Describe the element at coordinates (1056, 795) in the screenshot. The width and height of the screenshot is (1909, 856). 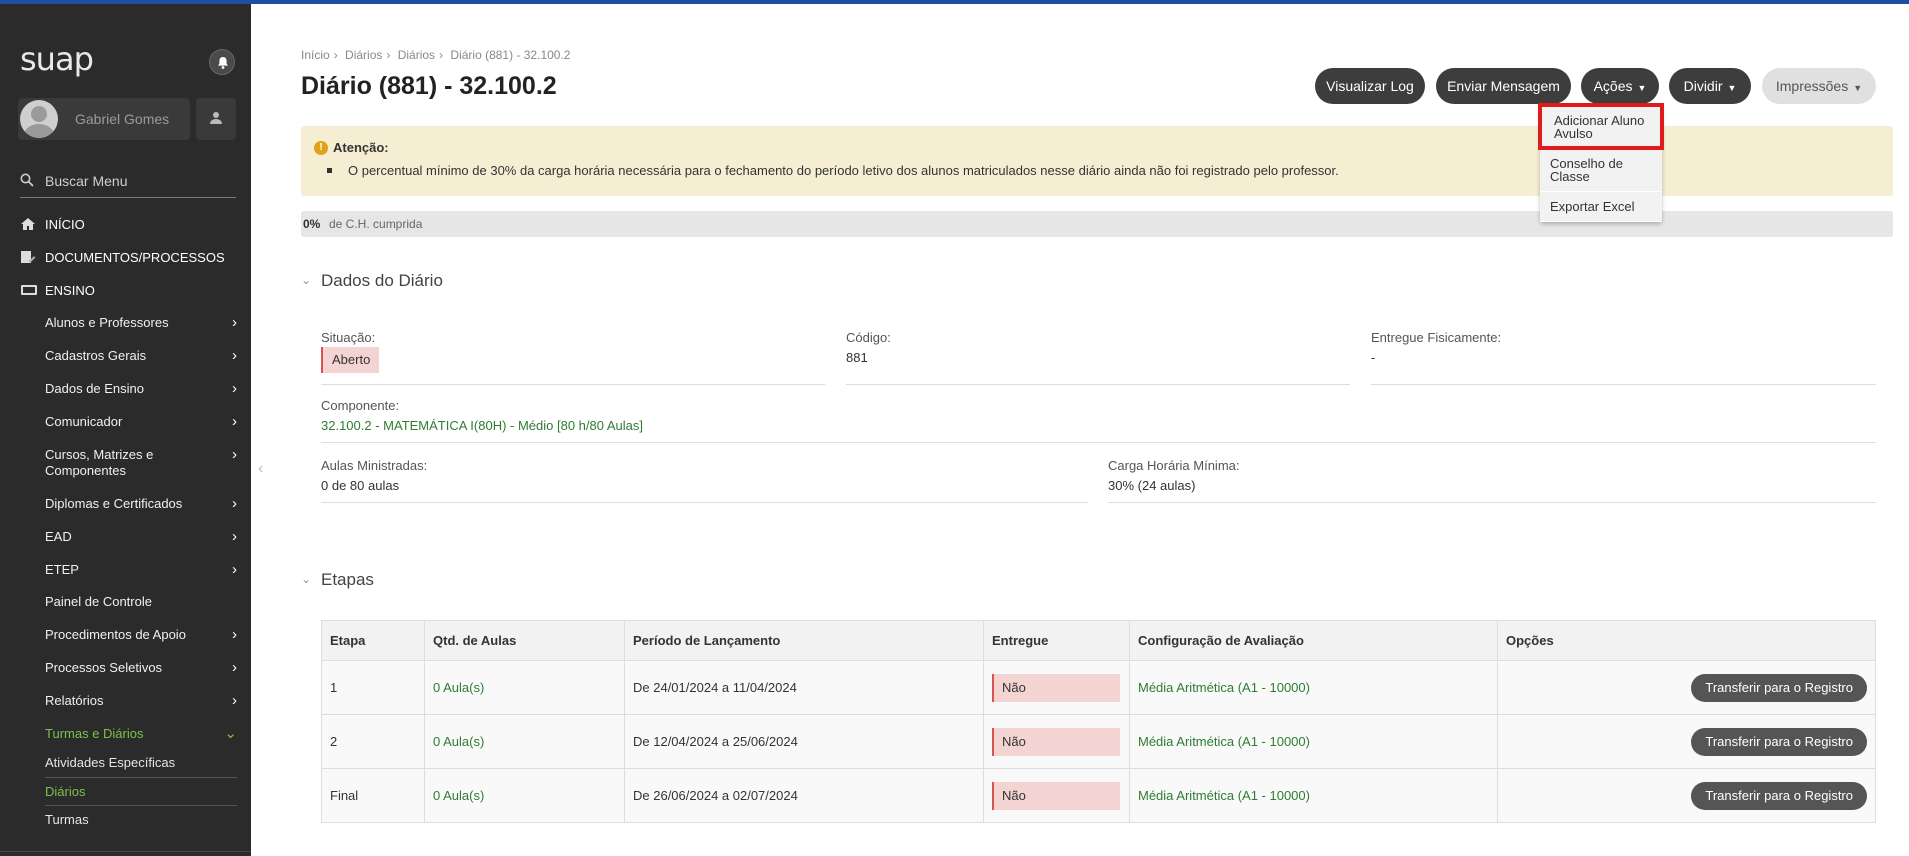
I see `cell-entregue: Não` at that location.